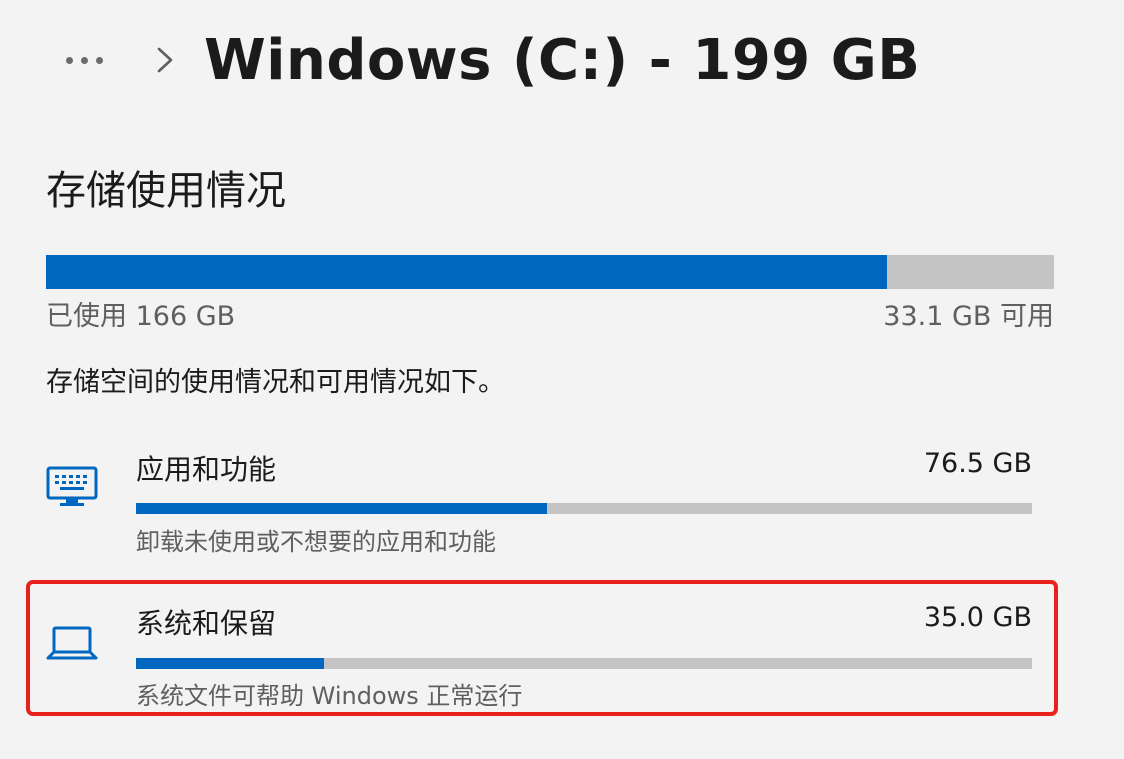  I want to click on more-ellipsis-icon, so click(84, 60).